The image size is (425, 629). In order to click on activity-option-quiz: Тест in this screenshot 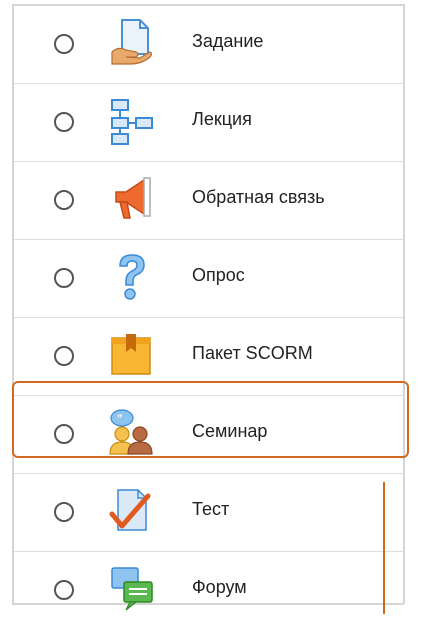, I will do `click(208, 513)`.